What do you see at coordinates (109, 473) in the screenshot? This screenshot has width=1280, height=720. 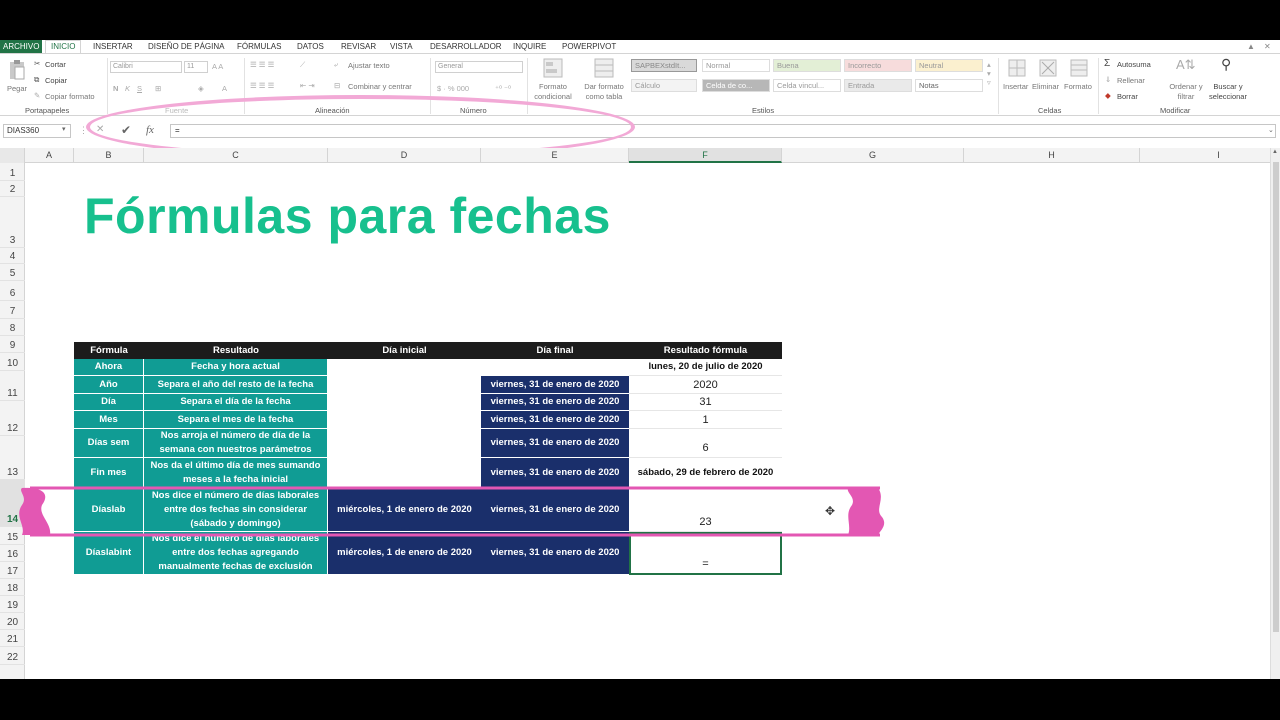 I see `formula-name-cell: Fin mes` at bounding box center [109, 473].